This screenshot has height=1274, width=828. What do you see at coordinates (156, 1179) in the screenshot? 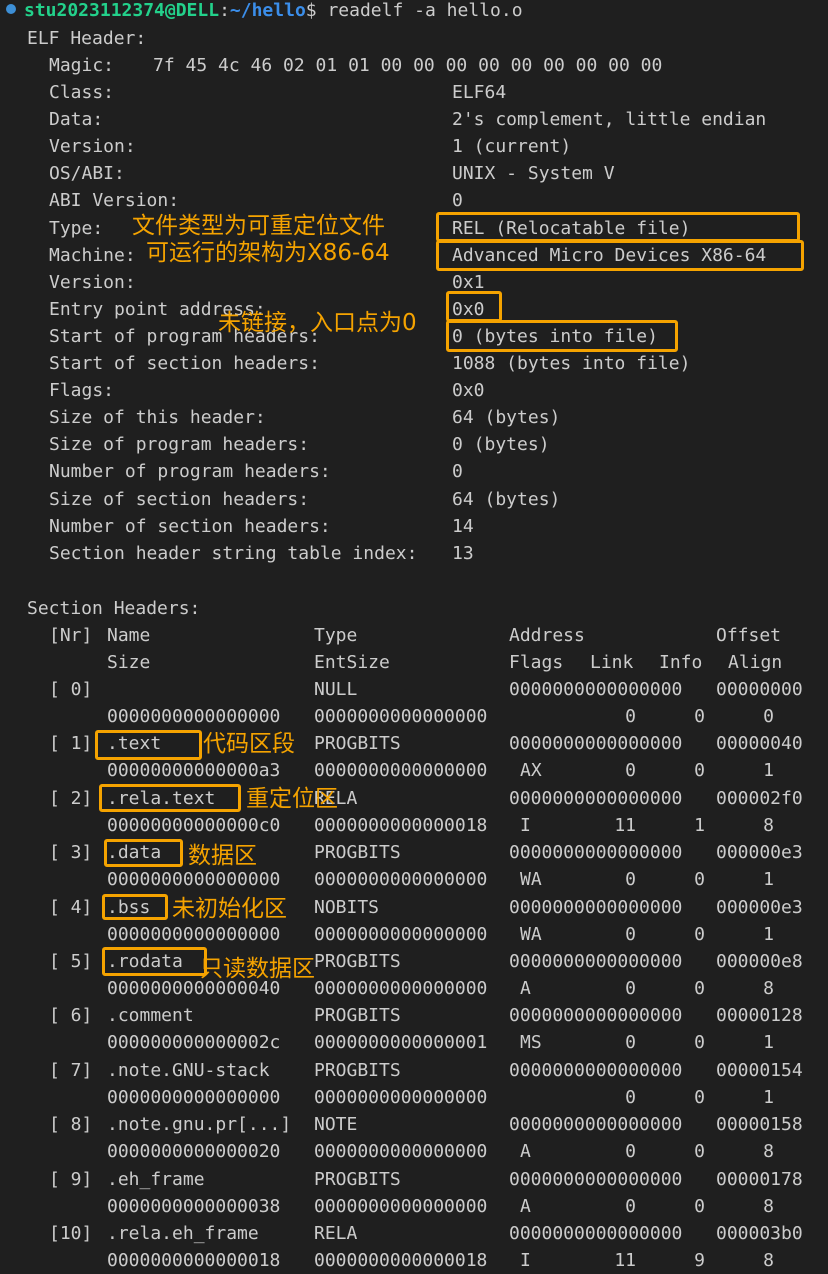
I see `section-name: .eh_frame` at bounding box center [156, 1179].